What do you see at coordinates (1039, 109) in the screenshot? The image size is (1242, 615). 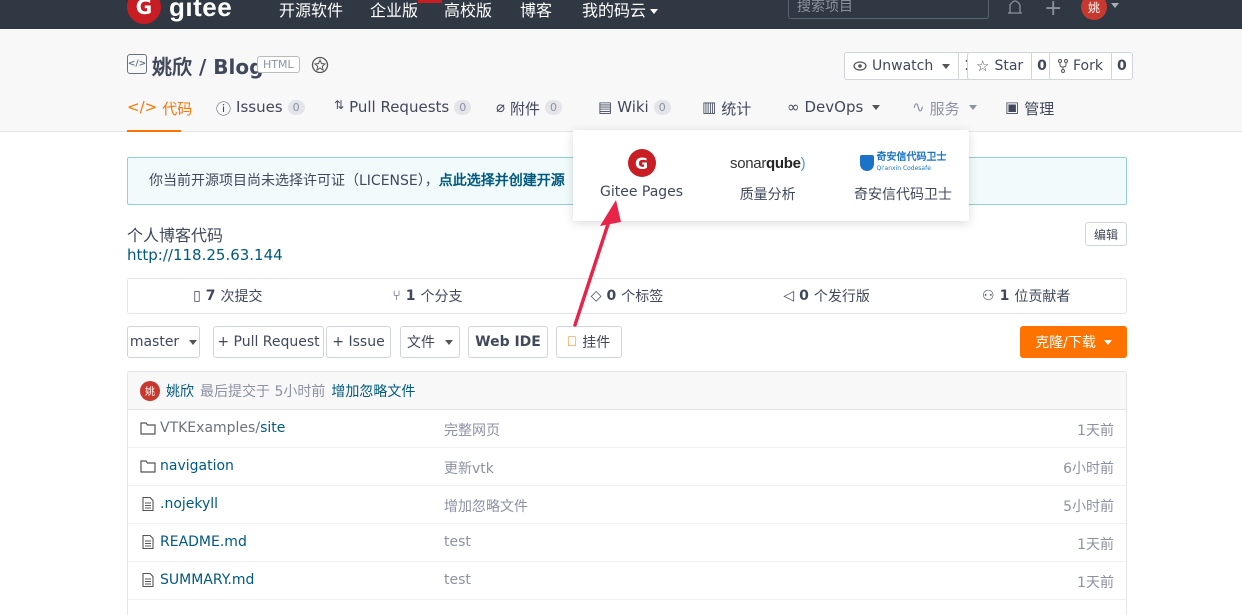 I see `tab-manage-label: 管理` at bounding box center [1039, 109].